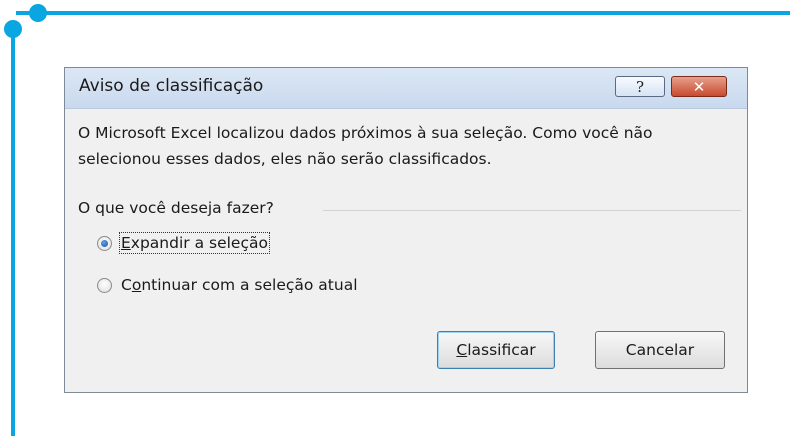 The height and width of the screenshot is (436, 790). I want to click on help-icon: ?, so click(640, 86).